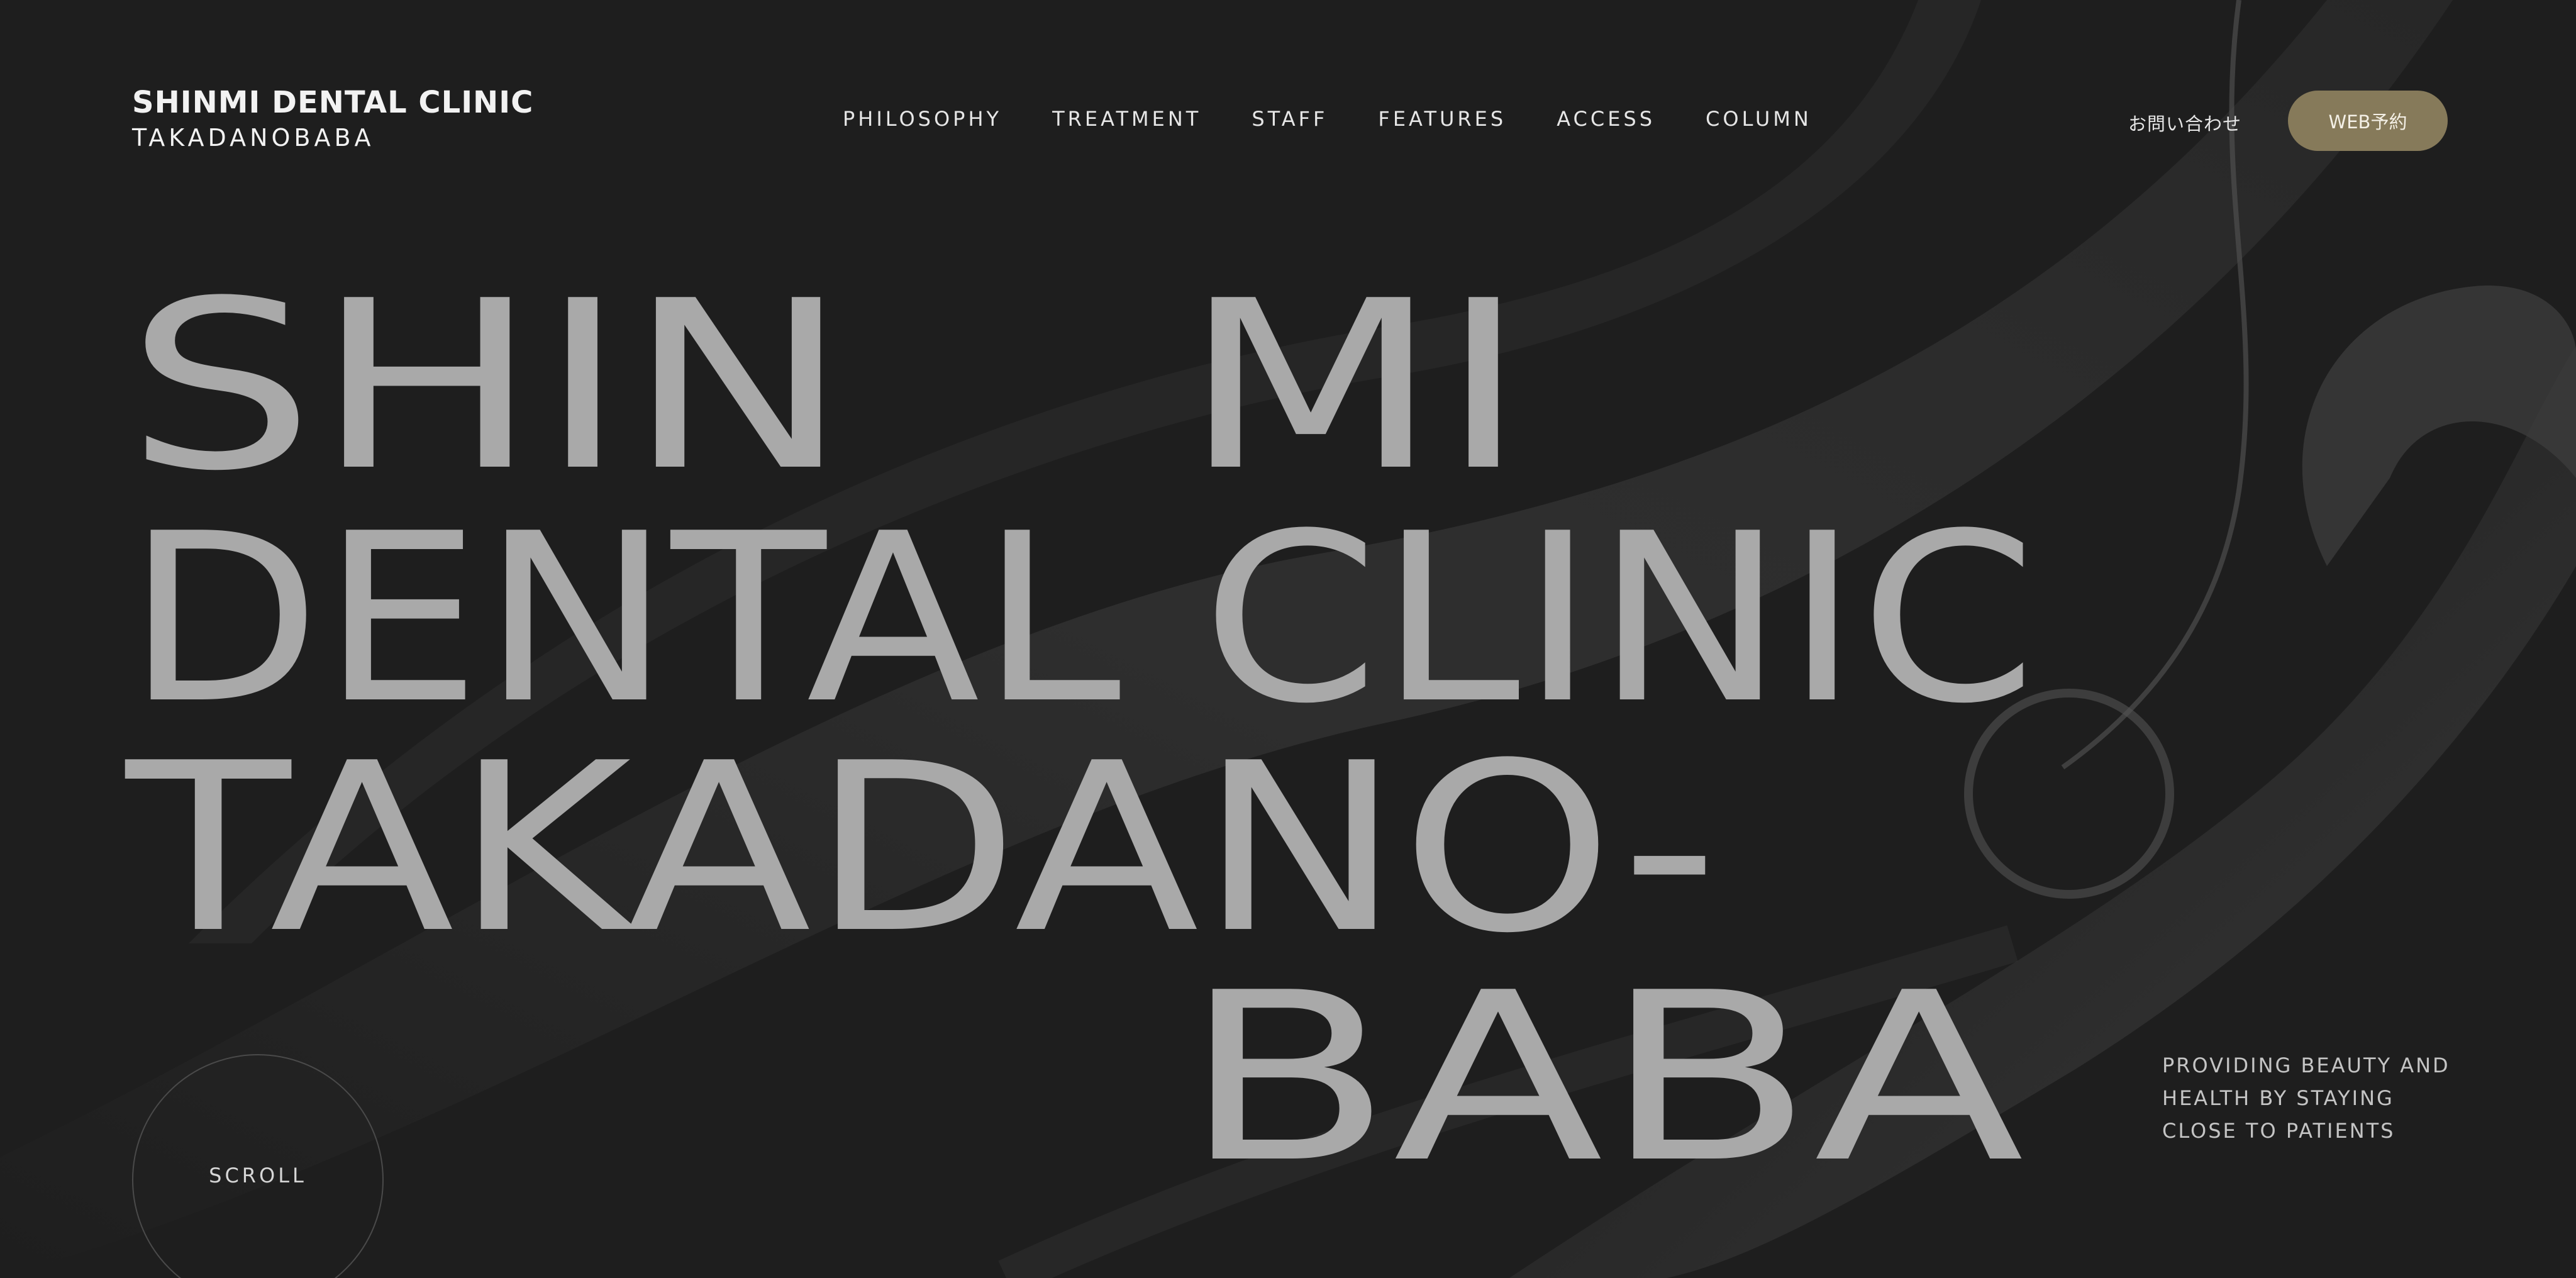 The width and height of the screenshot is (2576, 1278). I want to click on tagline-line: HEALTH BY STAYING, so click(2278, 1098).